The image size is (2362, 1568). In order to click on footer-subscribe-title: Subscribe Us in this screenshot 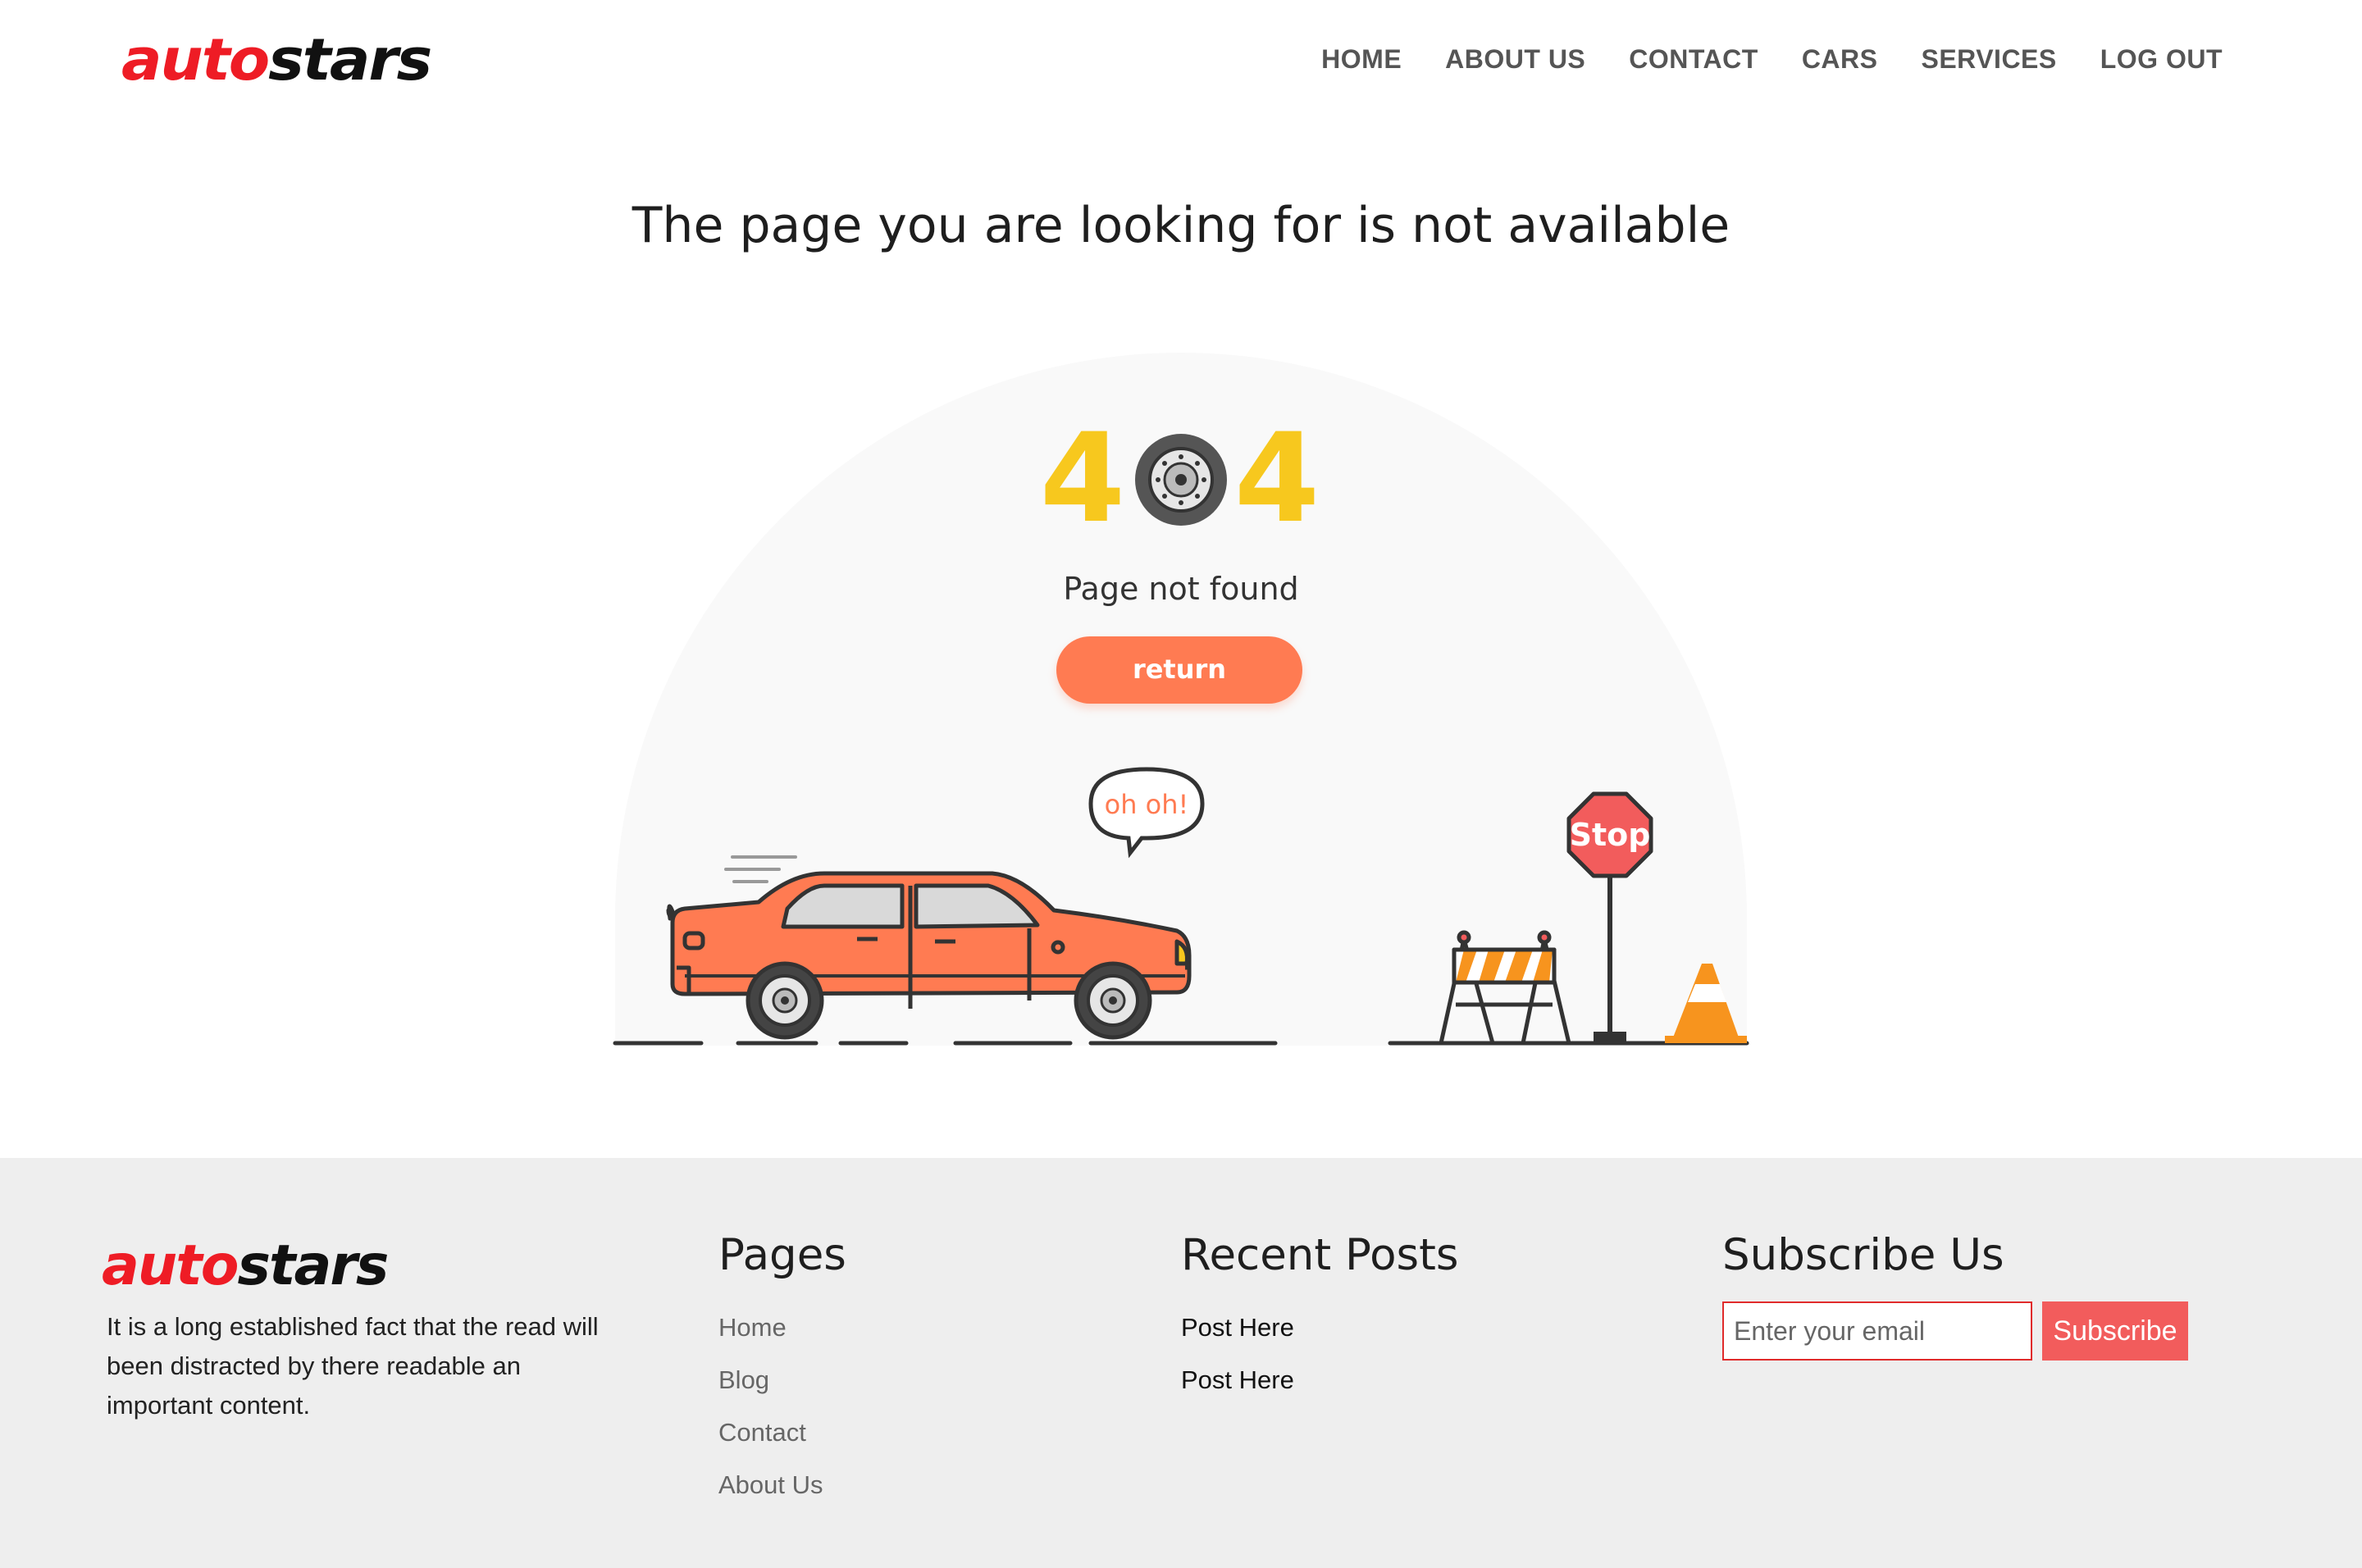, I will do `click(1863, 1255)`.